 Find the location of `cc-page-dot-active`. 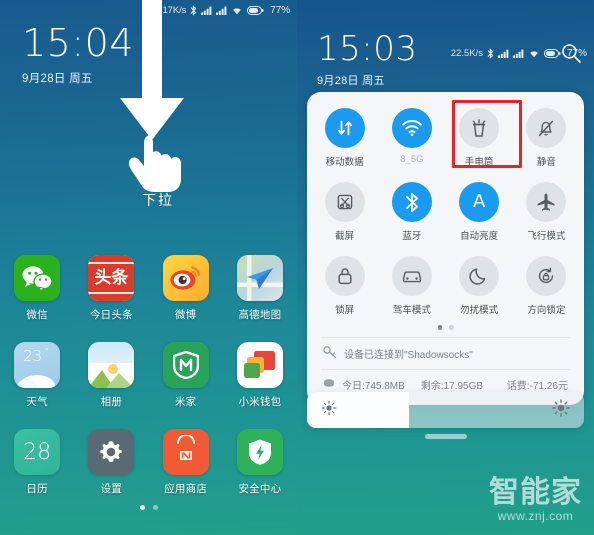

cc-page-dot-active is located at coordinates (439, 327).